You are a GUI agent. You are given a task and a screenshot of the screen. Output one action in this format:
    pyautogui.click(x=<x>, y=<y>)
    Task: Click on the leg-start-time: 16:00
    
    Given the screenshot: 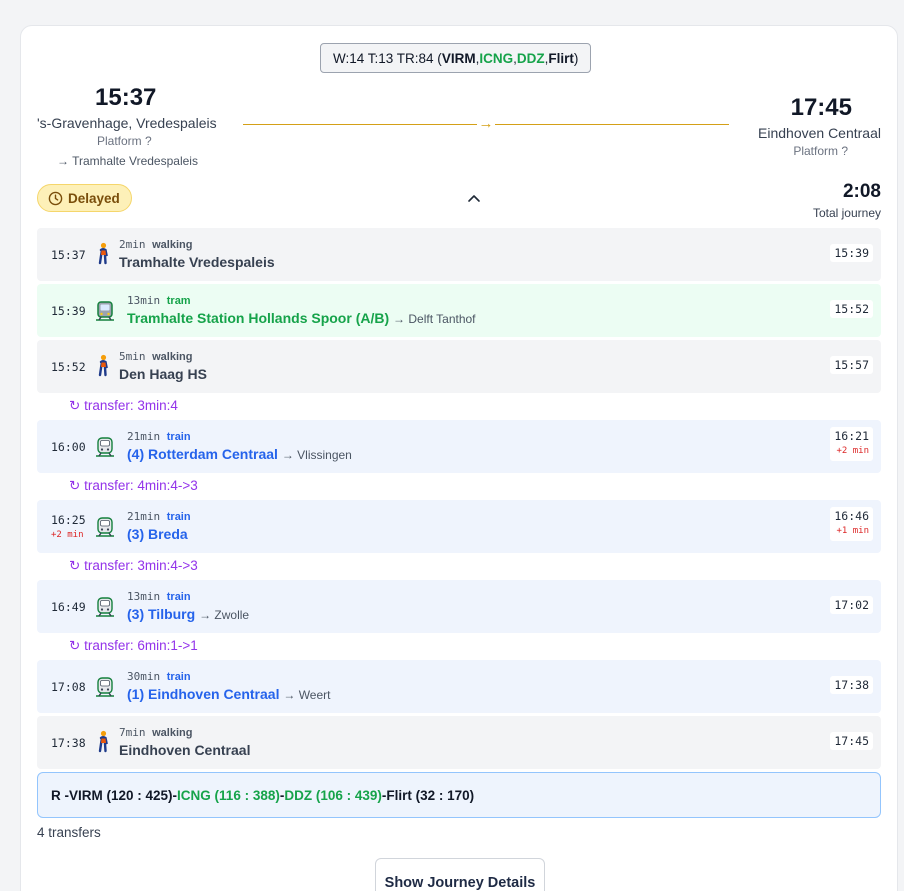 What is the action you would take?
    pyautogui.click(x=68, y=447)
    